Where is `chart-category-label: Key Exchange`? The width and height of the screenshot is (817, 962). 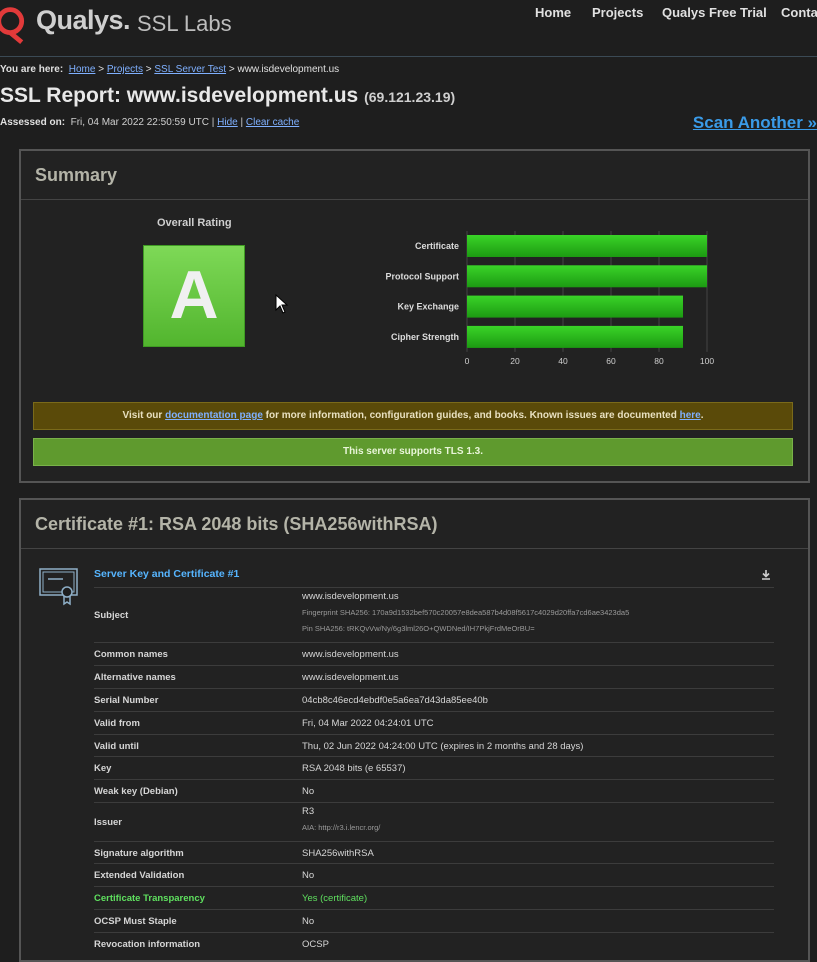 chart-category-label: Key Exchange is located at coordinates (428, 307).